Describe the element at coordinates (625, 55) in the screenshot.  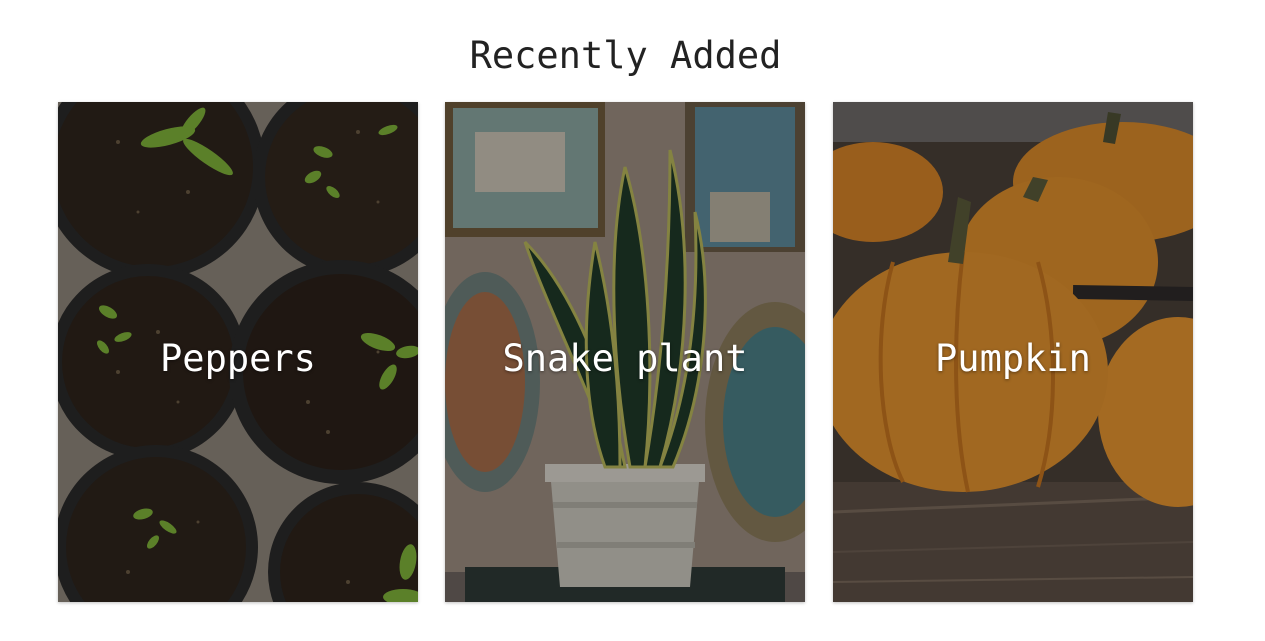
I see `section-title: Recently Added` at that location.